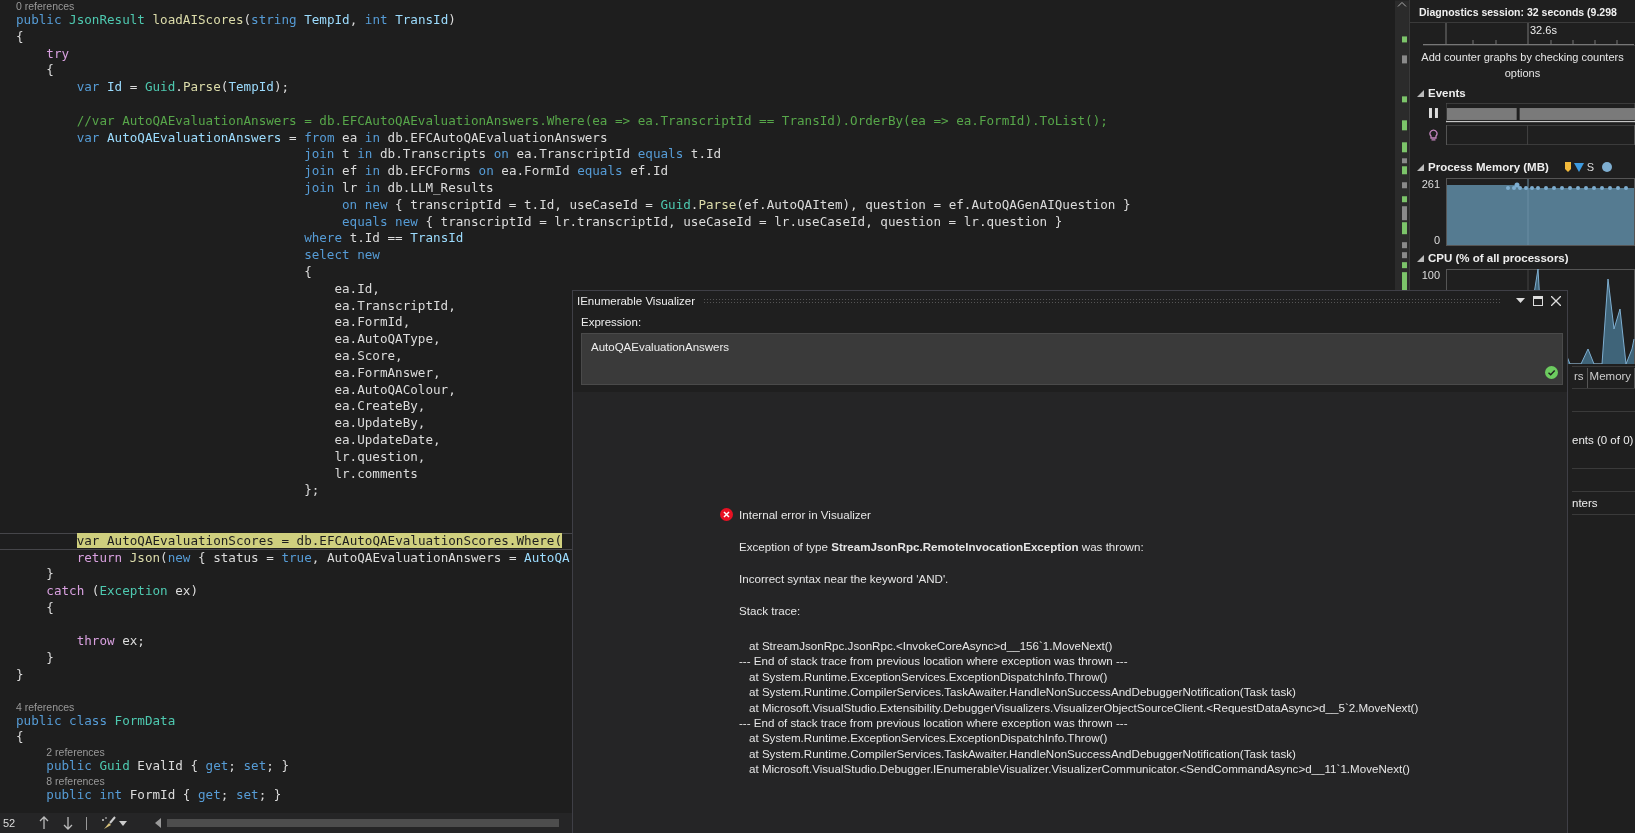  Describe the element at coordinates (726, 514) in the screenshot. I see `error-icon` at that location.